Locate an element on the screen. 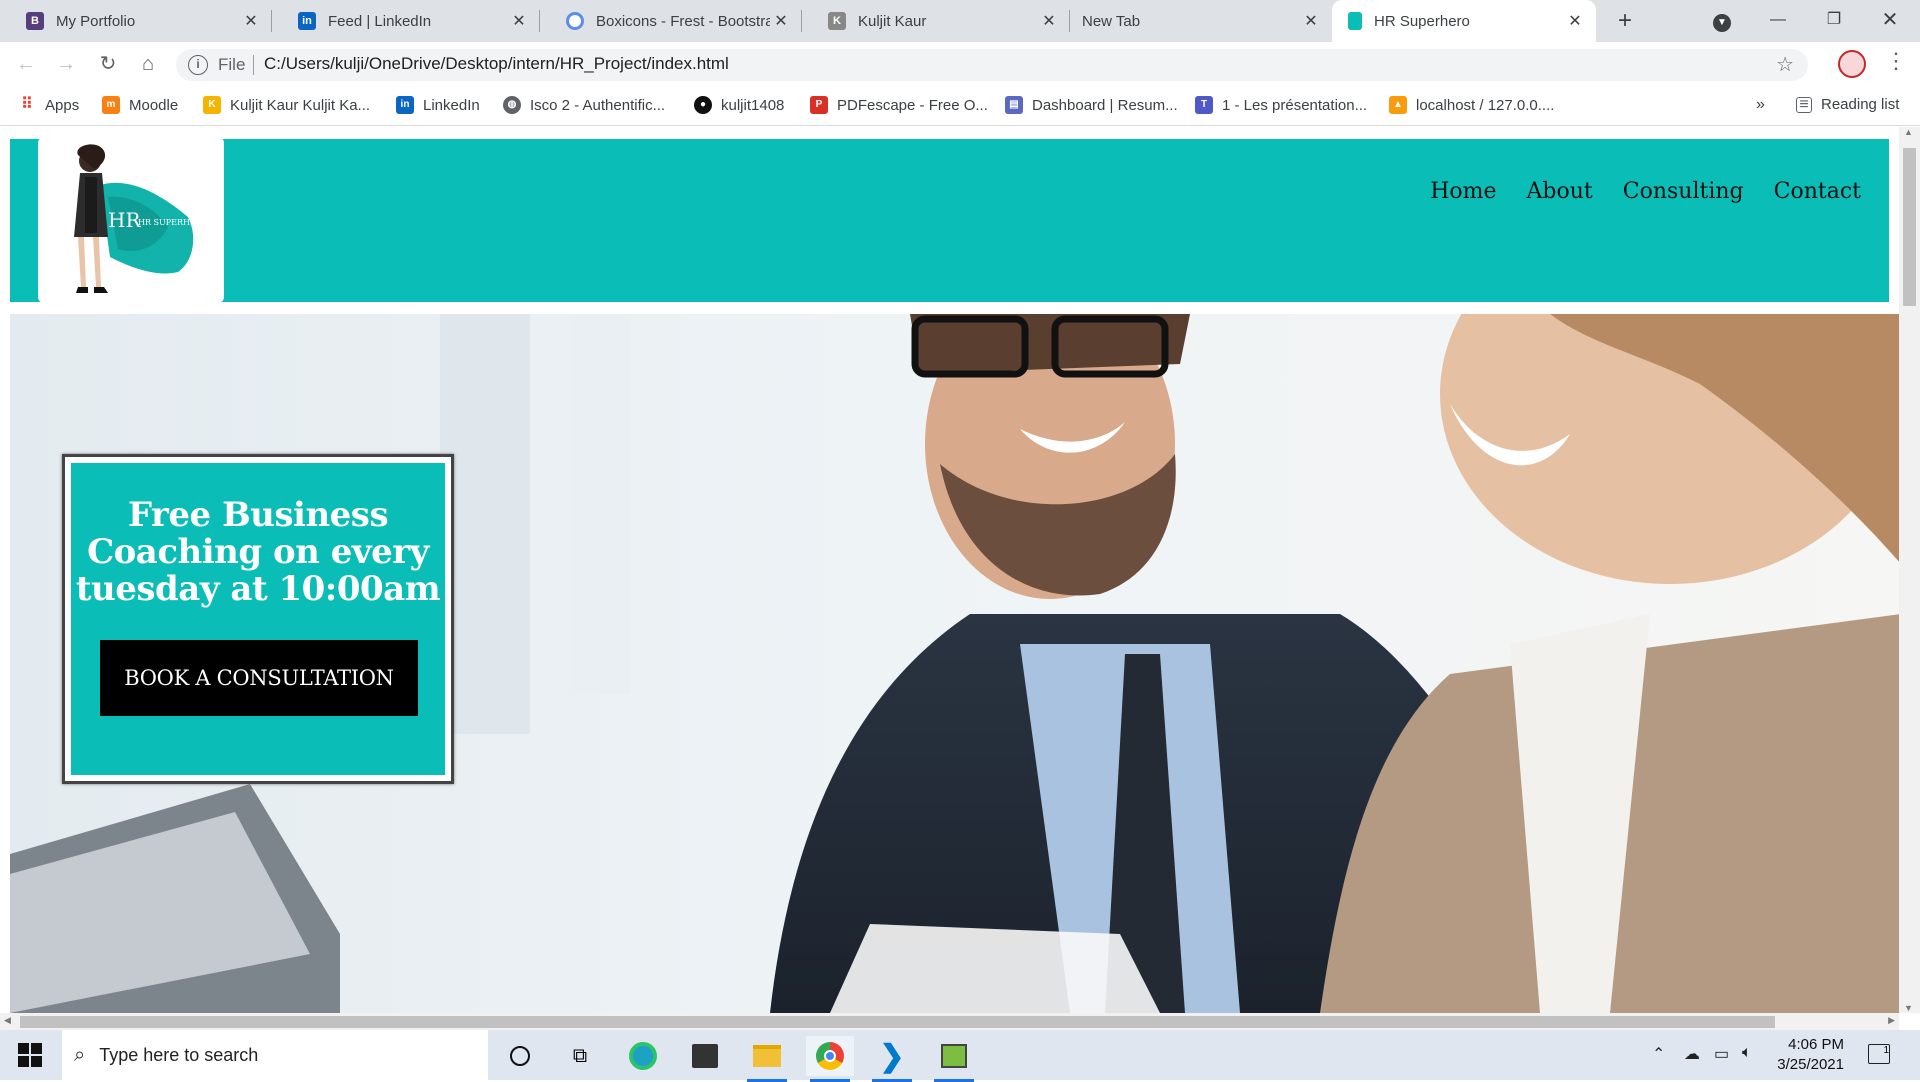 Image resolution: width=1920 pixels, height=1082 pixels. taskbar-search-box: ⌕ Type here to search is located at coordinates (275, 1055).